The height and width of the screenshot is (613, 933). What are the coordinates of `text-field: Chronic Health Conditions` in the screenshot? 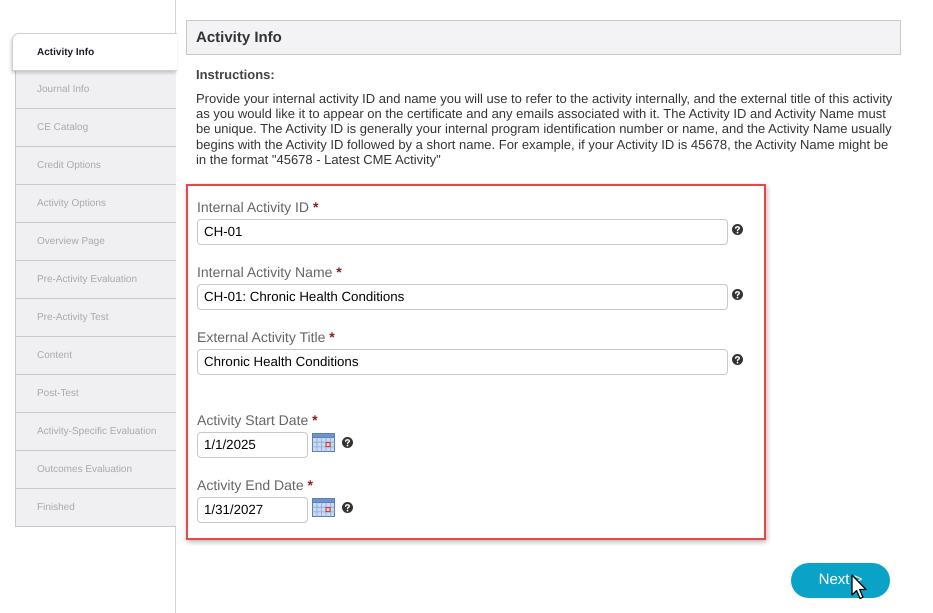 It's located at (462, 361).